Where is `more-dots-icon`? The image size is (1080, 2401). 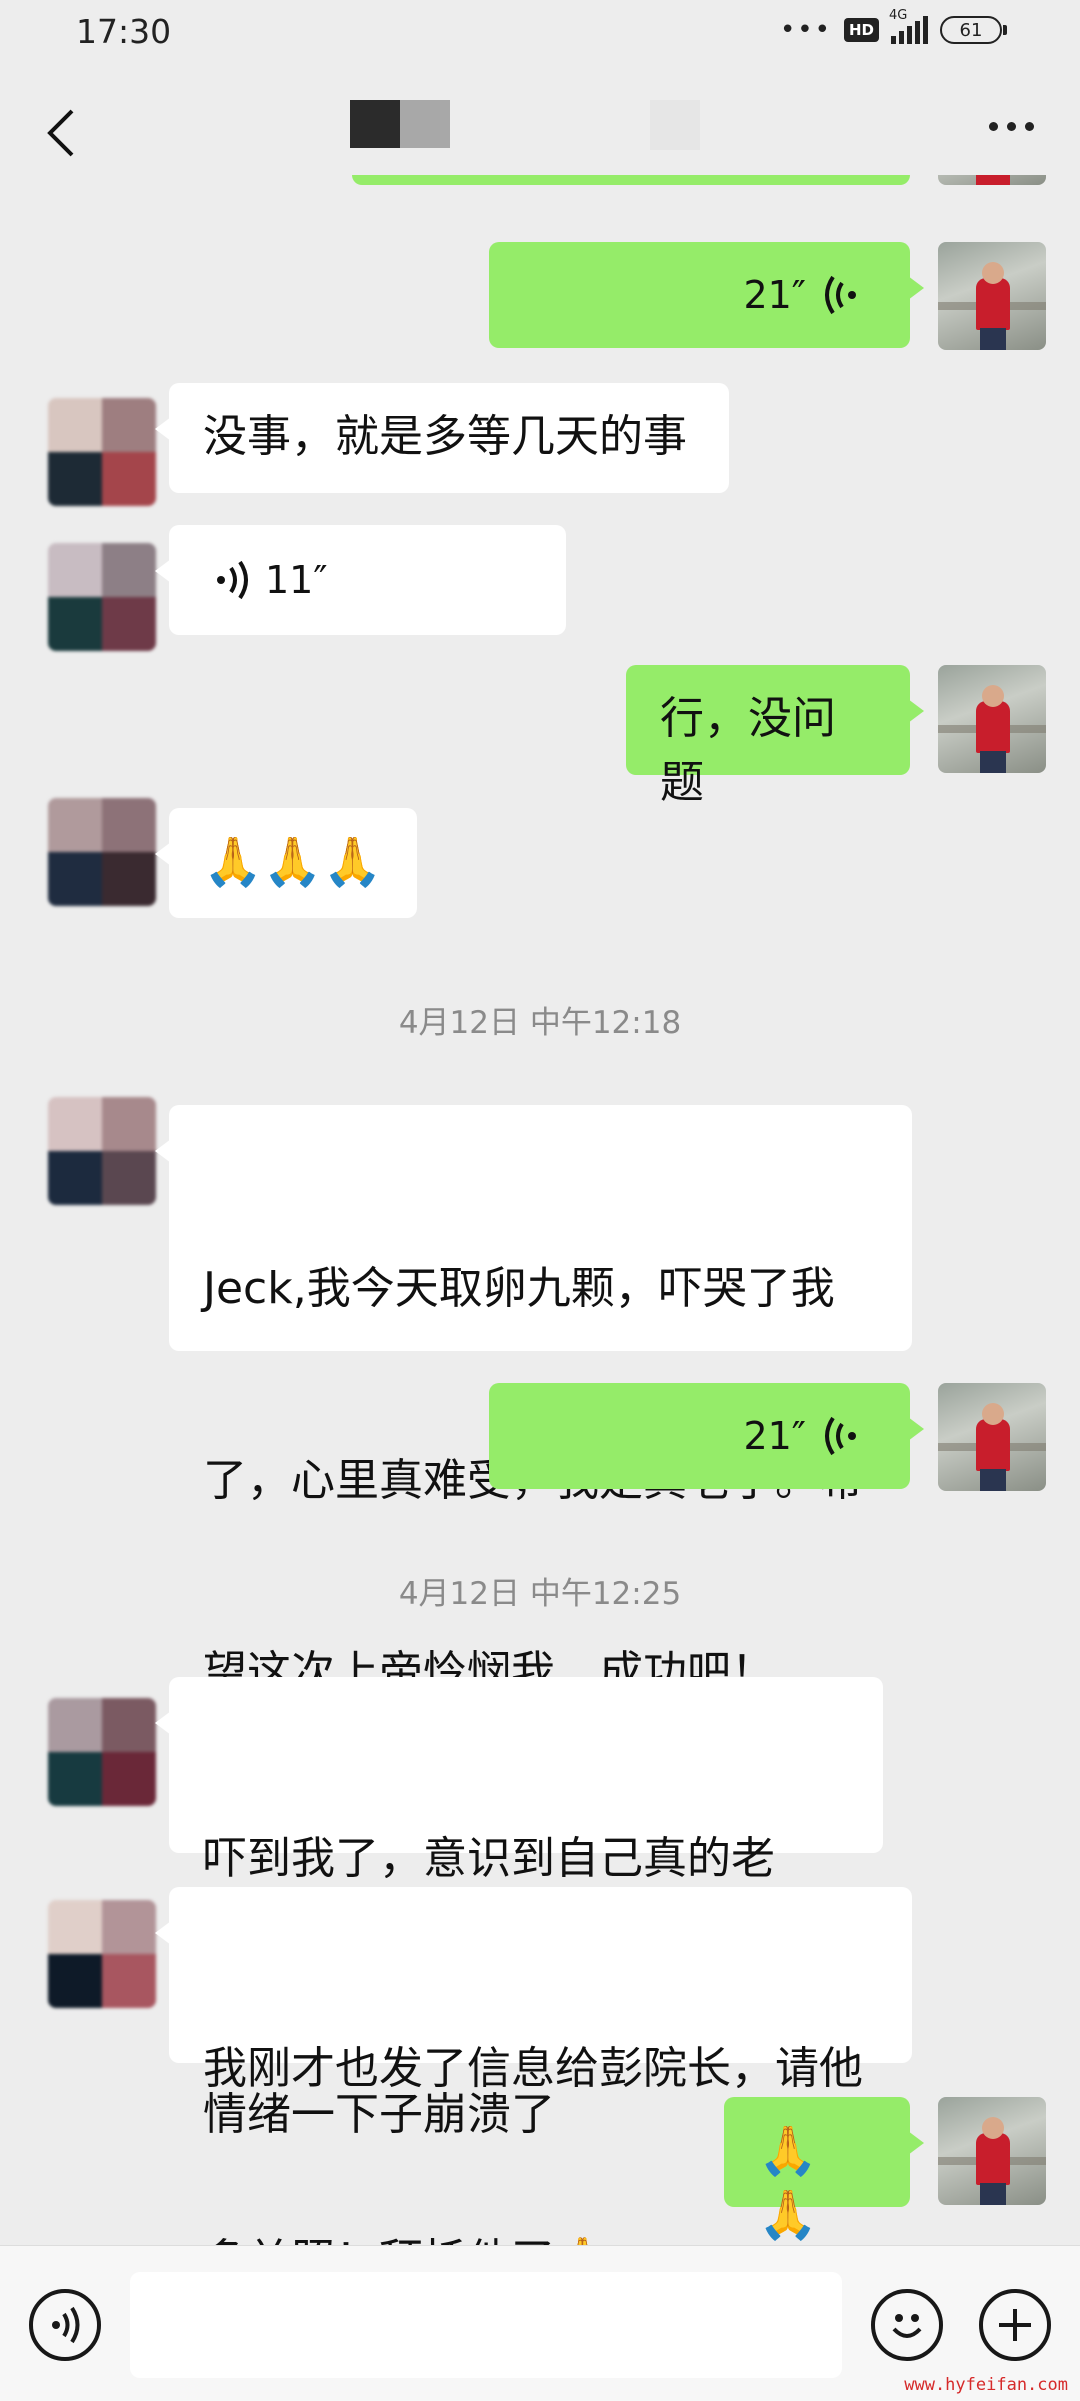 more-dots-icon is located at coordinates (993, 126).